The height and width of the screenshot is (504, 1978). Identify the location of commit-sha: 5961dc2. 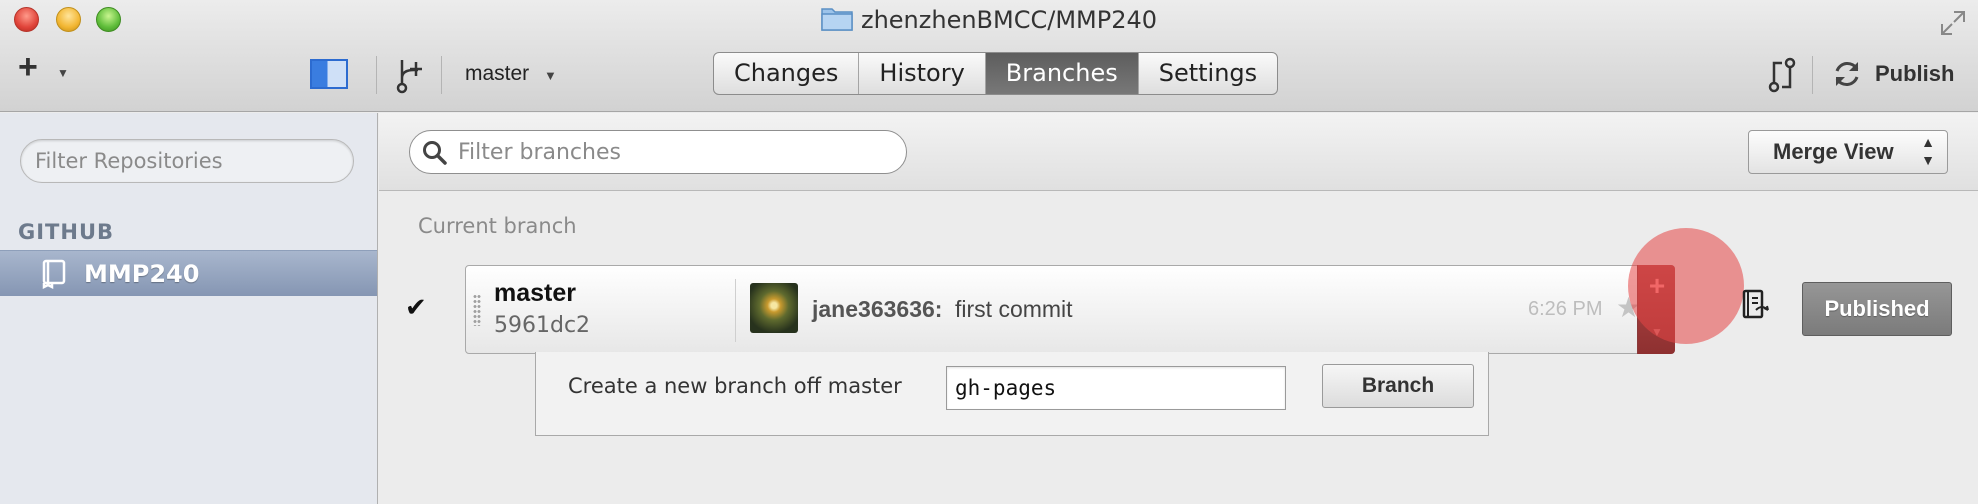
(542, 325).